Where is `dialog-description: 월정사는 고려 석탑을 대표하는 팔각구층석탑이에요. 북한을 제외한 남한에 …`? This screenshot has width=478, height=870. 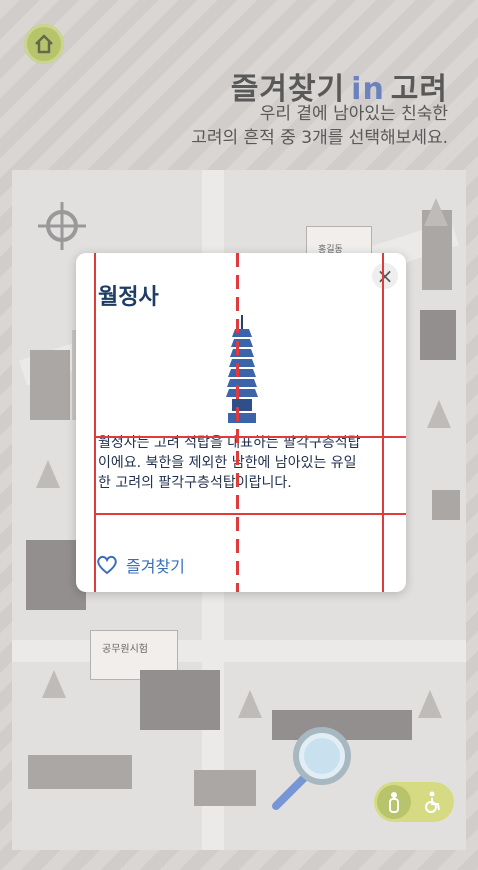 dialog-description: 월정사는 고려 석탑을 대표하는 팔각구층석탑이에요. 북한을 제외한 남한에 … is located at coordinates (229, 463).